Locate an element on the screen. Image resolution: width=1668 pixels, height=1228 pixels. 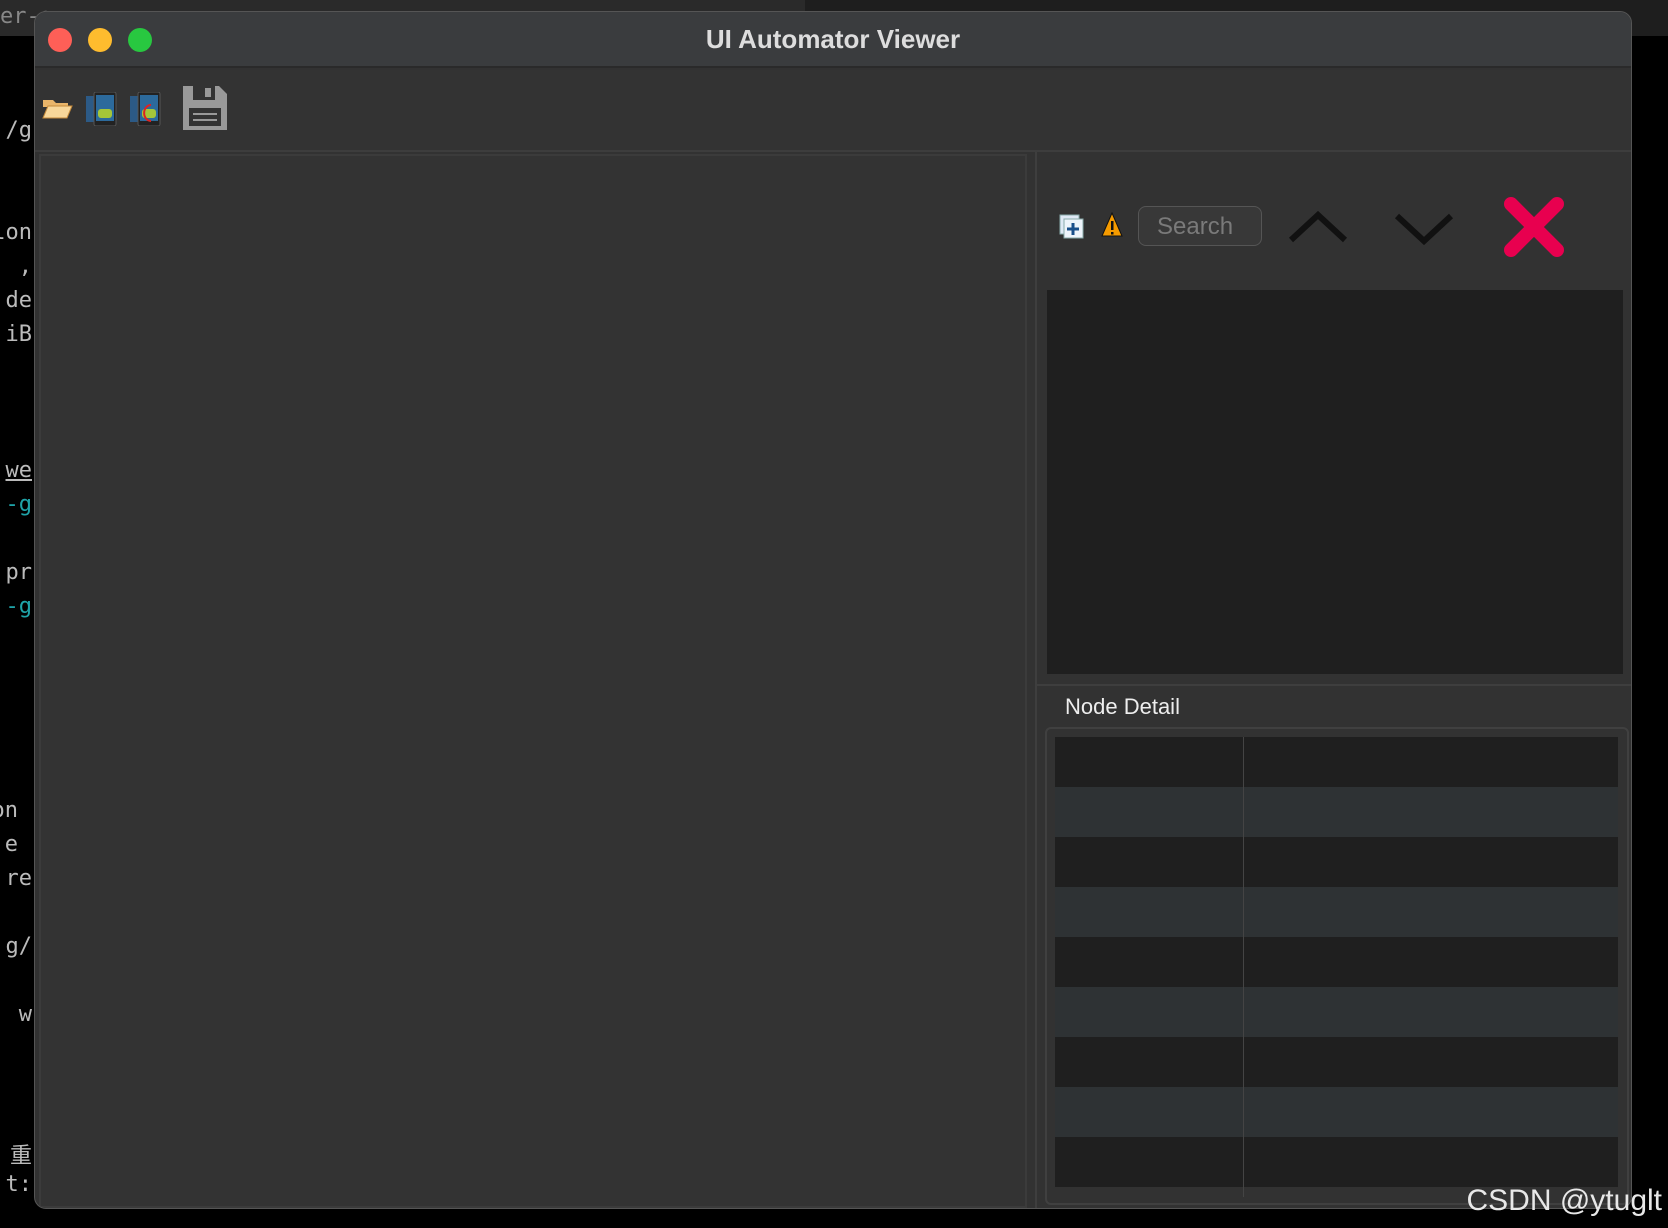
node-detail-label: Node Detail is located at coordinates (1122, 706).